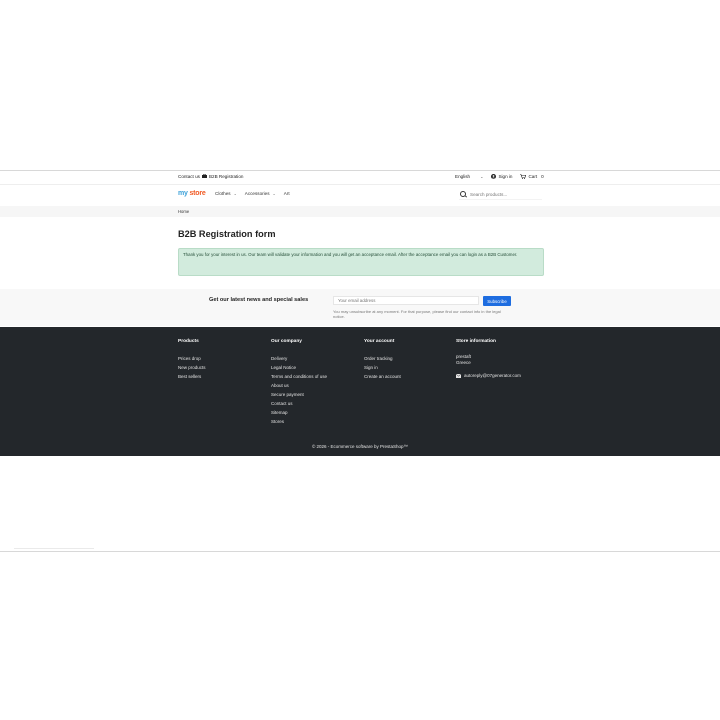 This screenshot has width=720, height=720. I want to click on footer-link-legal-notice: Legal Notice, so click(299, 367).